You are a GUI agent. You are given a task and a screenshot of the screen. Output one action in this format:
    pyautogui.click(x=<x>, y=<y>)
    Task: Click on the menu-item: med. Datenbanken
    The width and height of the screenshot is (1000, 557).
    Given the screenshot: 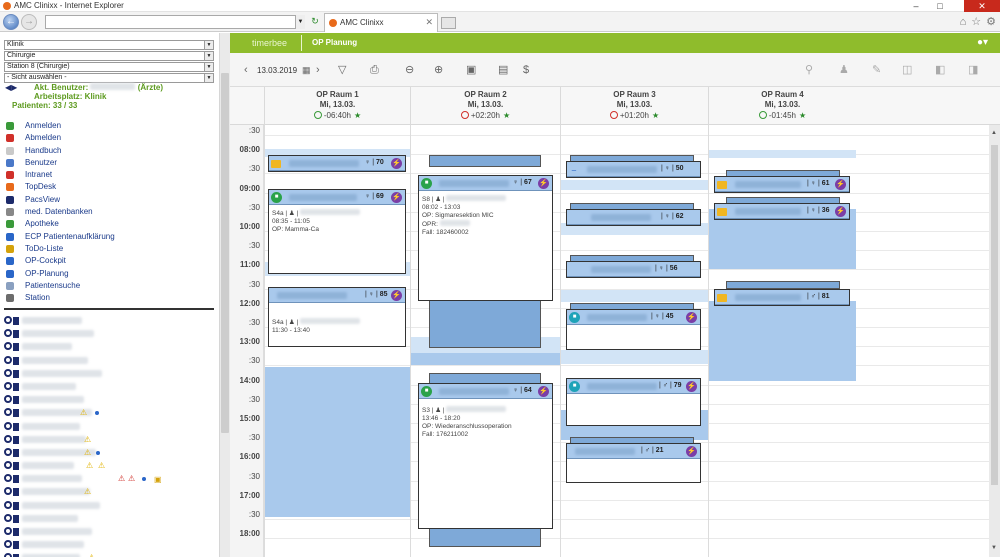 What is the action you would take?
    pyautogui.click(x=111, y=212)
    